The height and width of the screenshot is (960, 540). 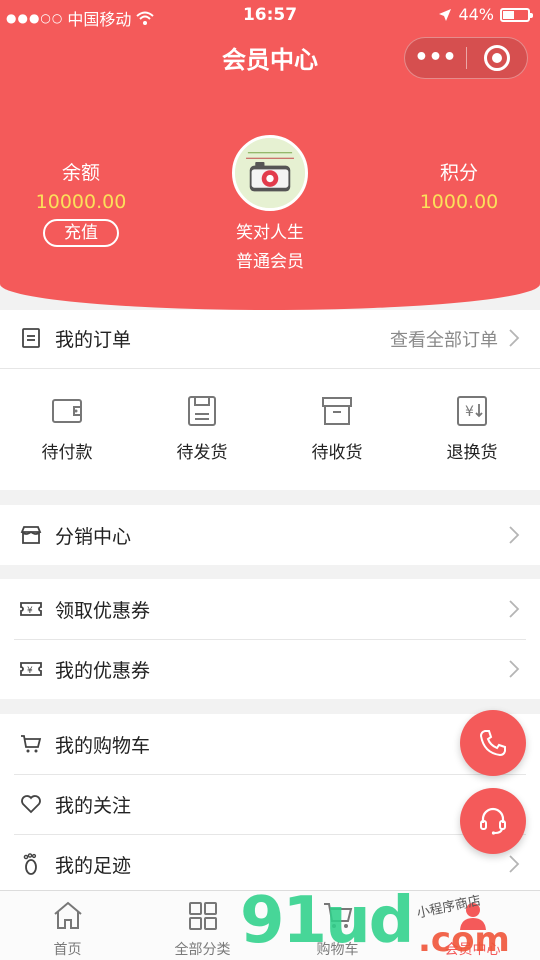 I want to click on distribution-label: 分销中心, so click(x=93, y=537).